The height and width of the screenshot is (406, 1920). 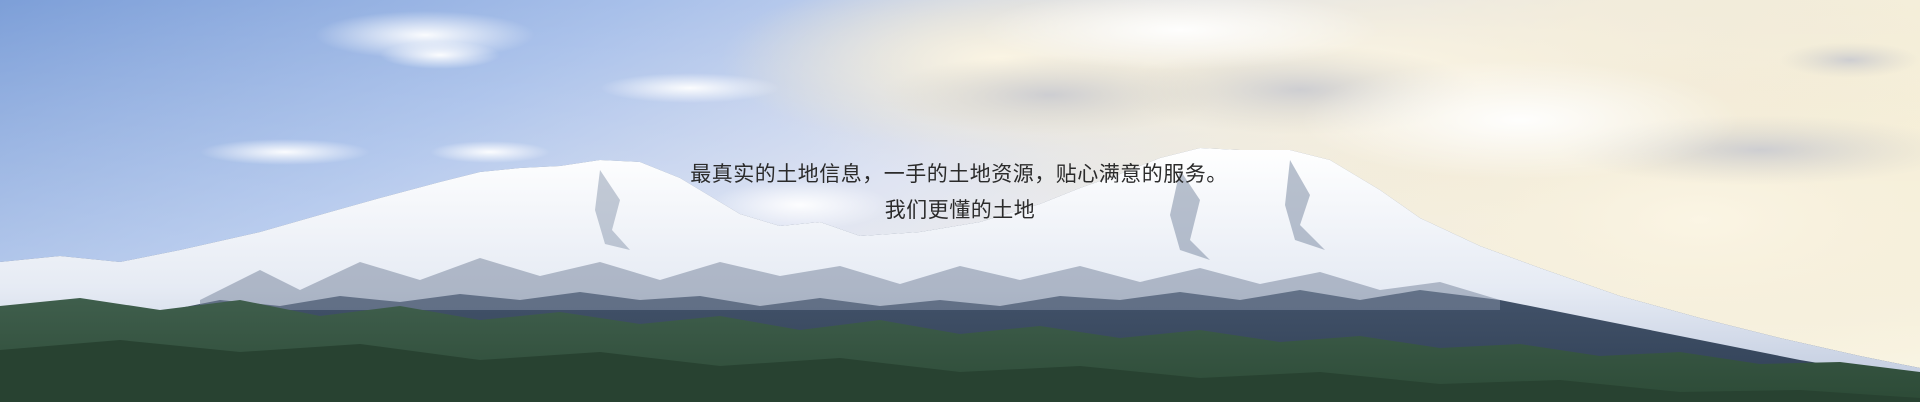 I want to click on slogan-line-2: 我们更懂的土地, so click(x=960, y=210).